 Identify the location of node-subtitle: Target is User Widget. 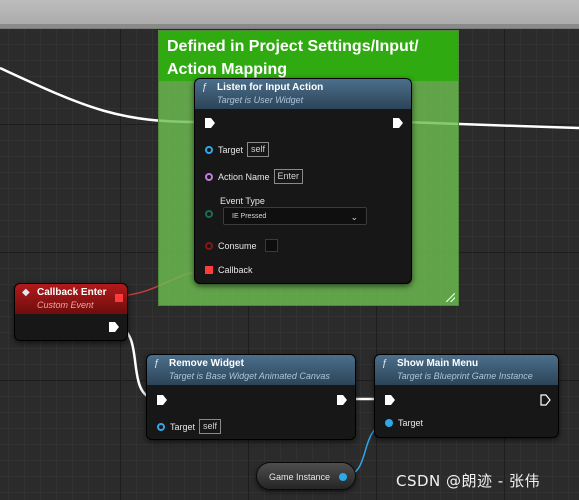
(260, 100).